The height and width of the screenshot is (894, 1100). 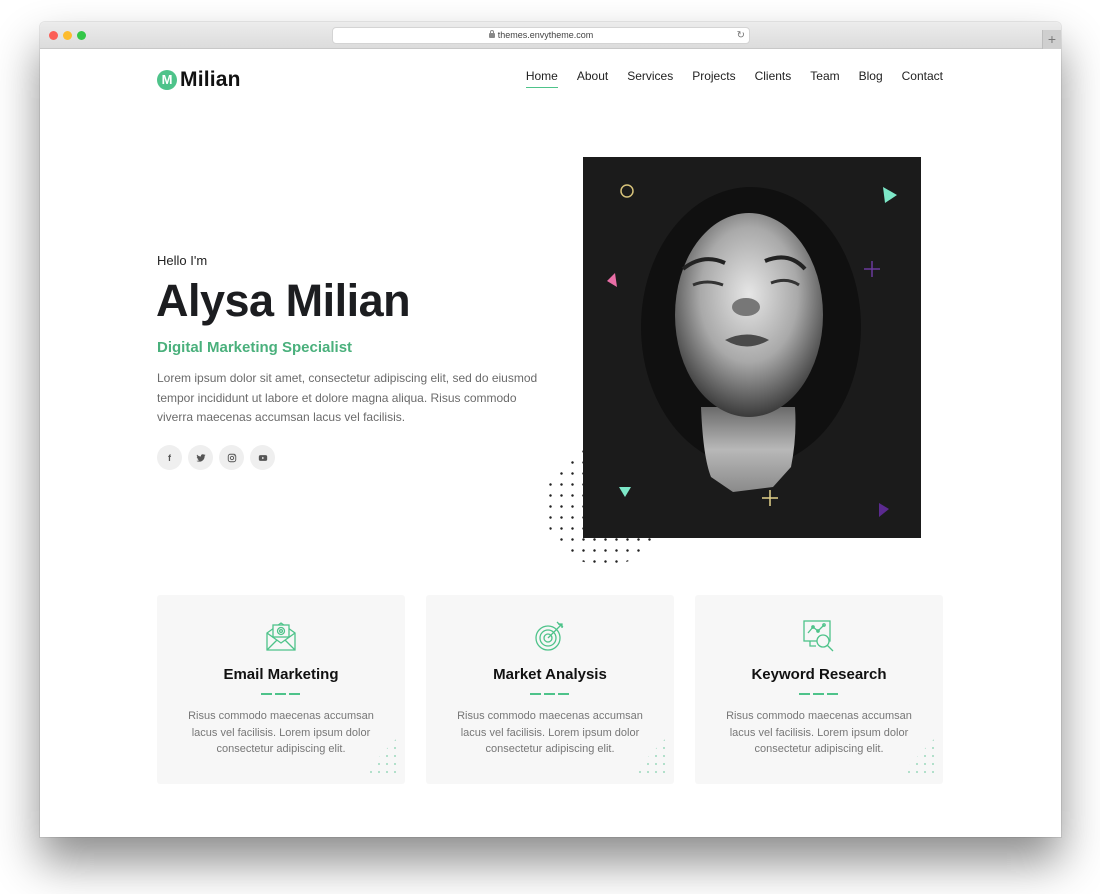 I want to click on service-title: Email Marketing, so click(x=281, y=674).